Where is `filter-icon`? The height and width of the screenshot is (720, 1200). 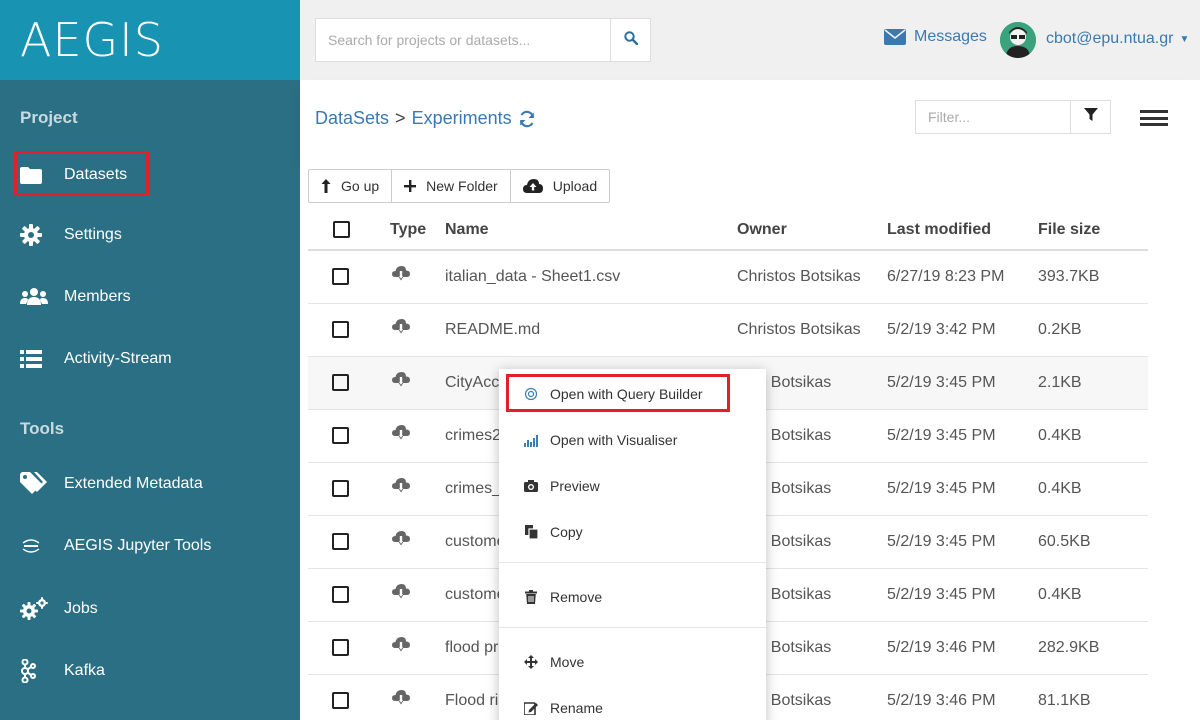 filter-icon is located at coordinates (1090, 117).